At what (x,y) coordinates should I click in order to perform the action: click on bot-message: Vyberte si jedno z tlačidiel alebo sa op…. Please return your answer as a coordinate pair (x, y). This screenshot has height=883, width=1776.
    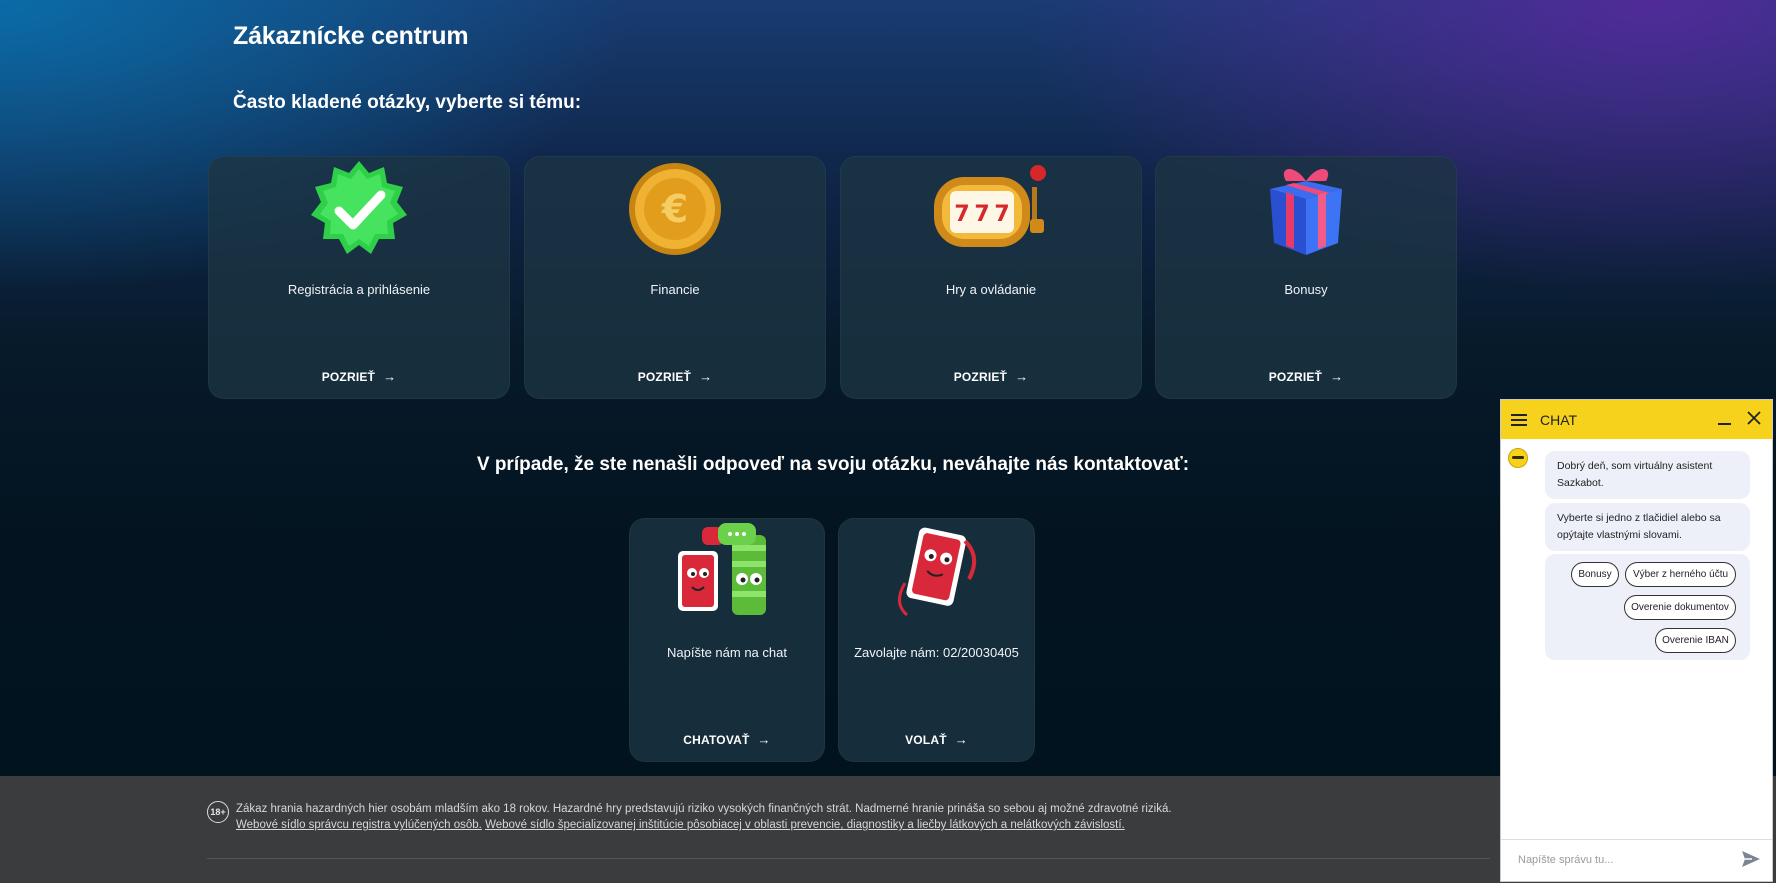
    Looking at the image, I should click on (1647, 527).